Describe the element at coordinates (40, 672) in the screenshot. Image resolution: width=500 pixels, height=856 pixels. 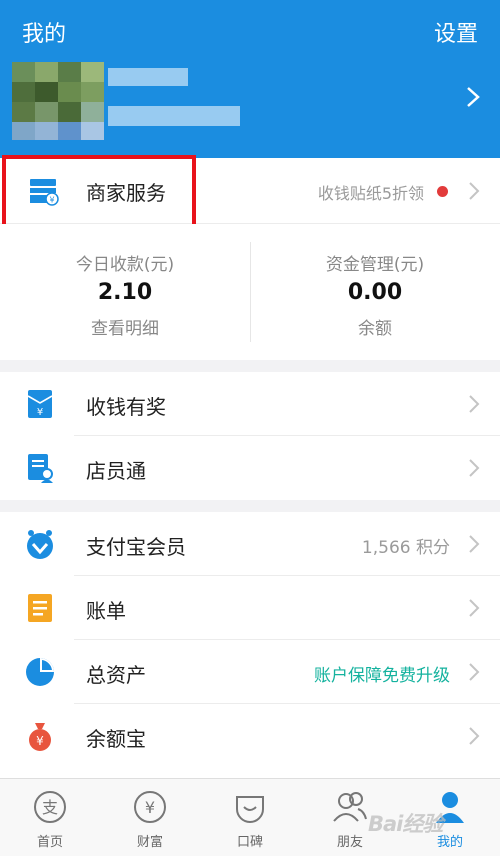
I see `assets-pie-icon` at that location.